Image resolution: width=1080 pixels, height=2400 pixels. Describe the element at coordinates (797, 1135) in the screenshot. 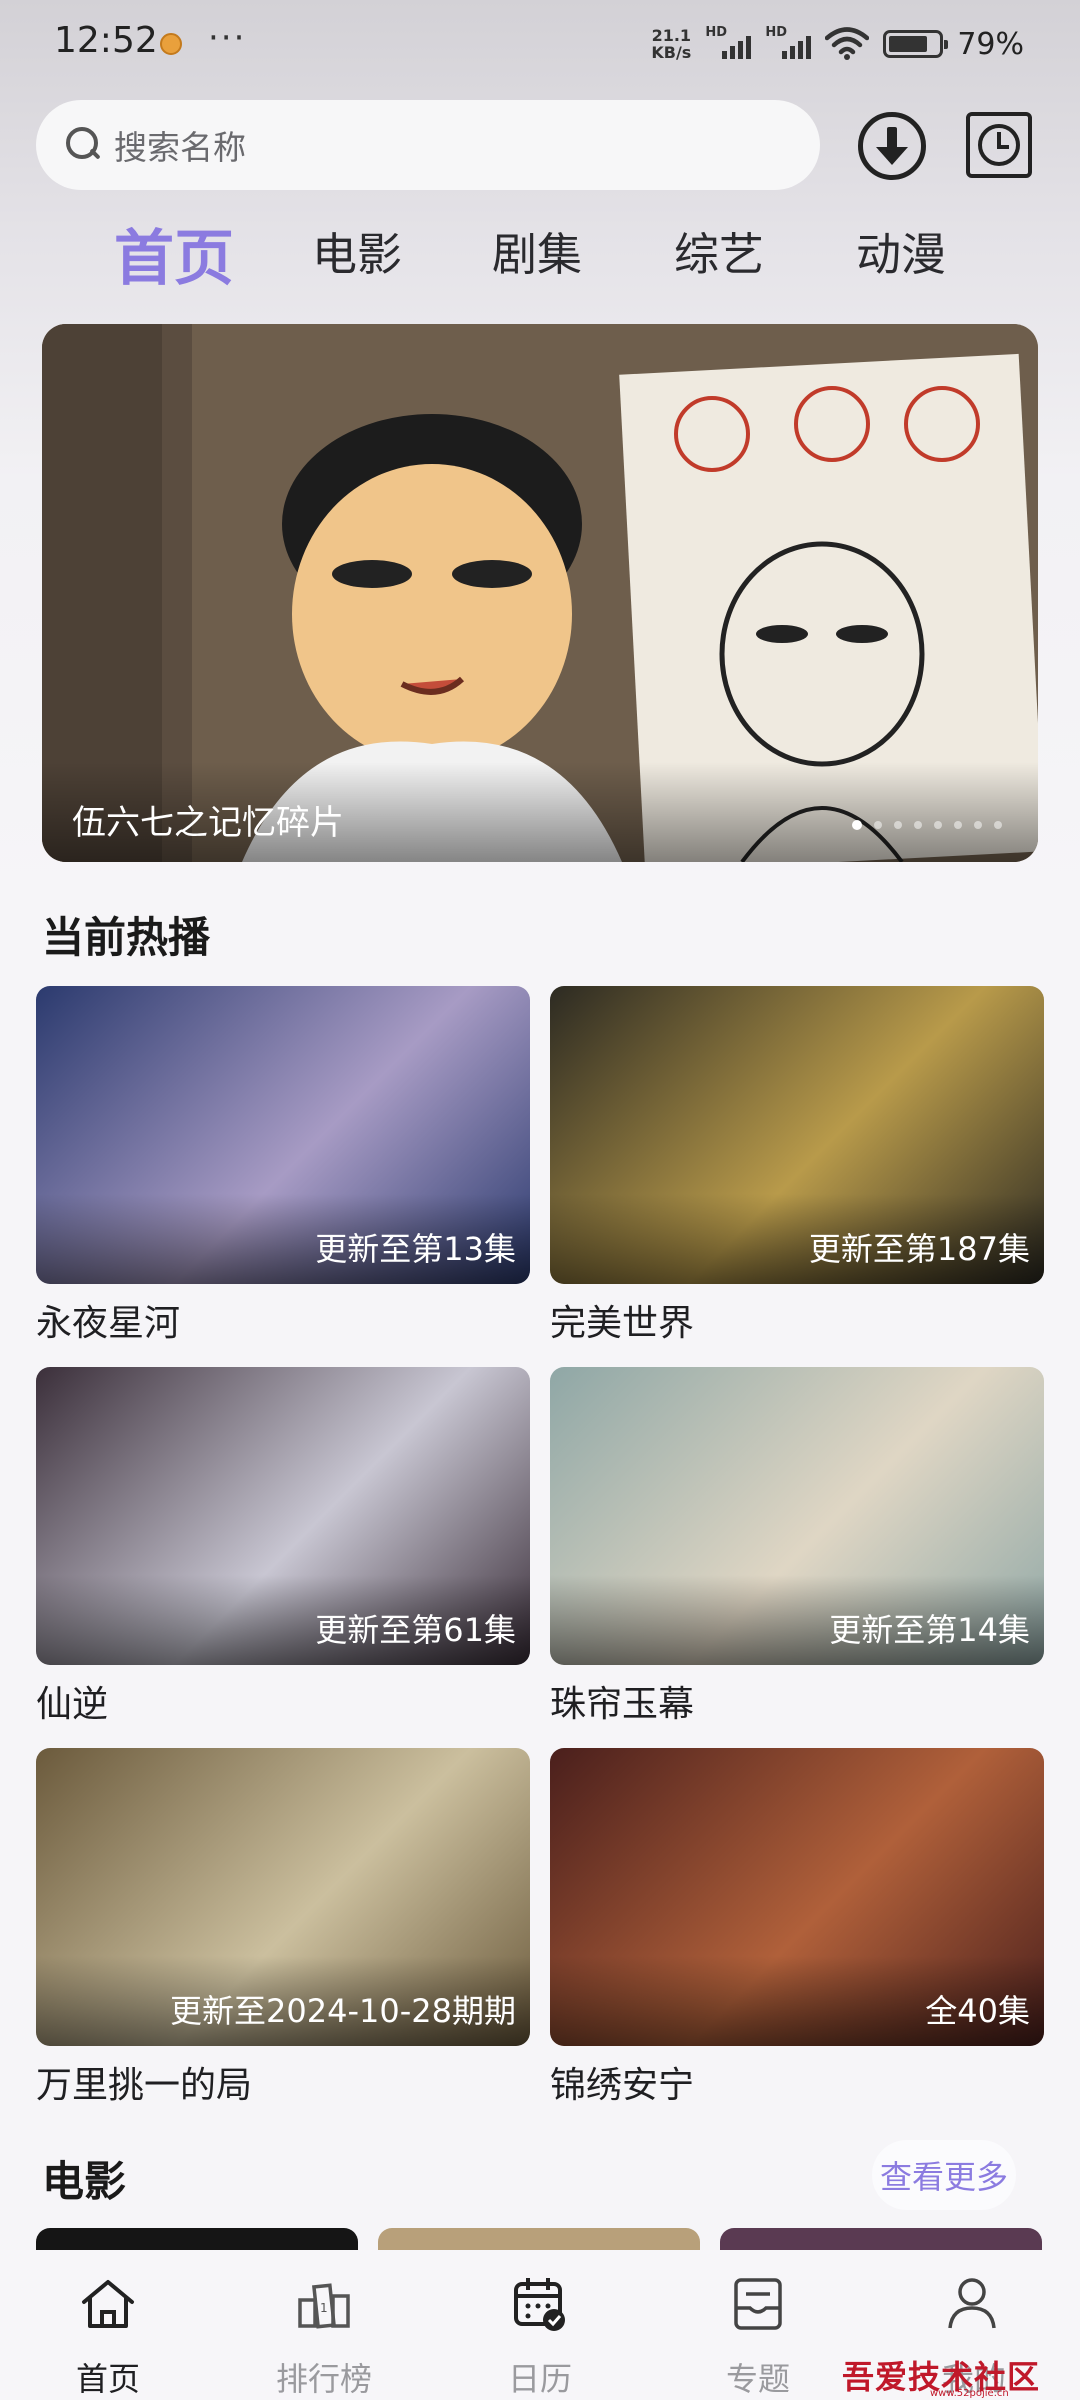

I see `video-thumbnail: 更新至第187集` at that location.